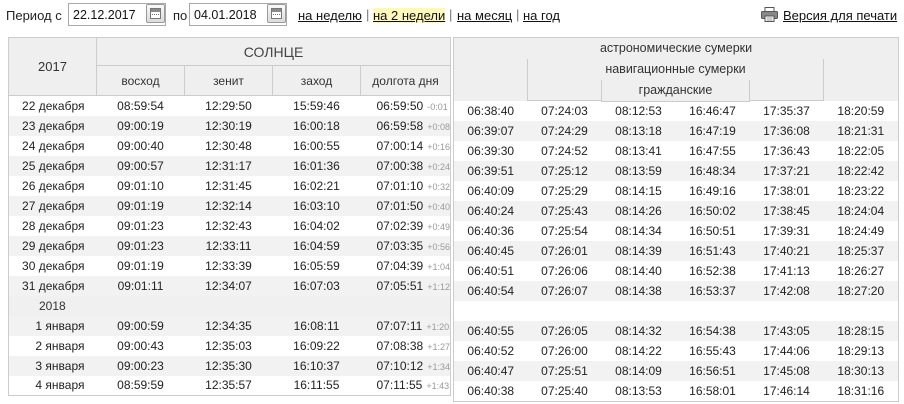 The image size is (904, 404). Describe the element at coordinates (840, 15) in the screenshot. I see `print-version-link: Версия для печати` at that location.